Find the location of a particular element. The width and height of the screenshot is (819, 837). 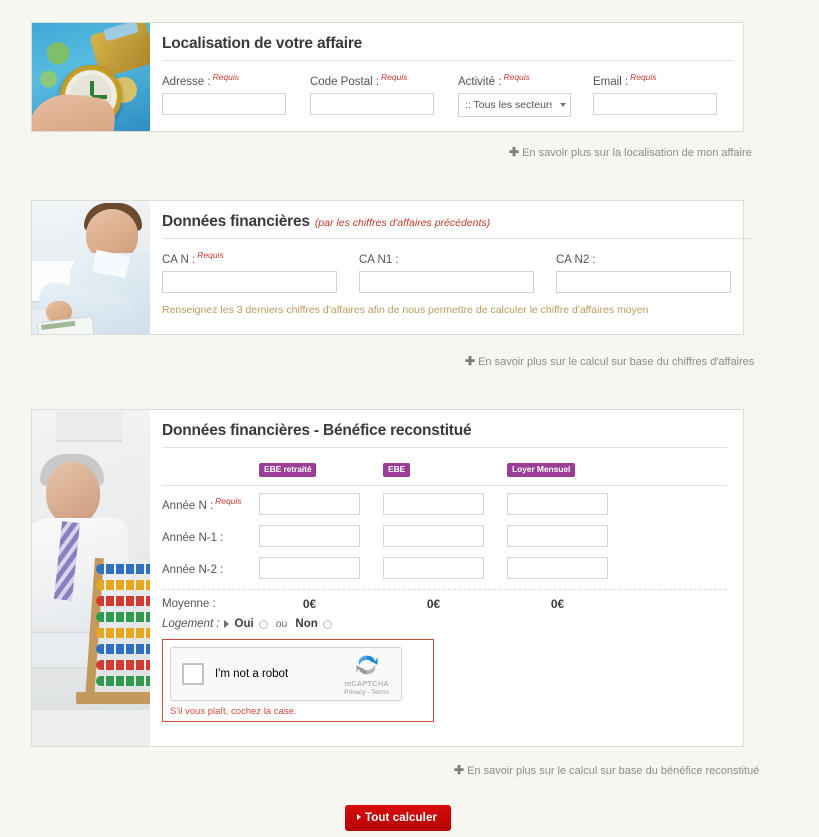

table-row-annee-n1: Année N-1 : is located at coordinates (444, 536).